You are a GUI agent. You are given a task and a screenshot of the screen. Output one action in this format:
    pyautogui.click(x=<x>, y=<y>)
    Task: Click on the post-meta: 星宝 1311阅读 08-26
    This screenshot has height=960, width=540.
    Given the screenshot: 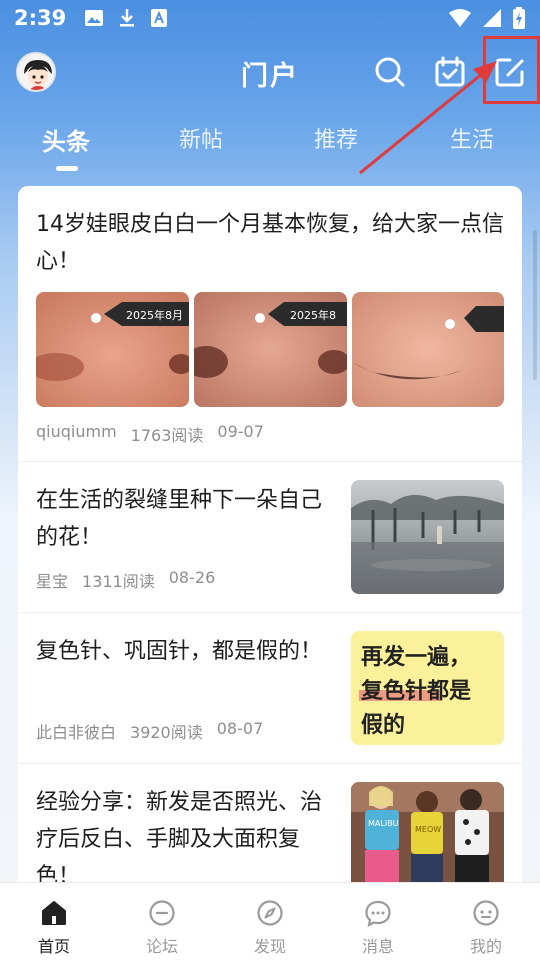 What is the action you would take?
    pyautogui.click(x=125, y=580)
    